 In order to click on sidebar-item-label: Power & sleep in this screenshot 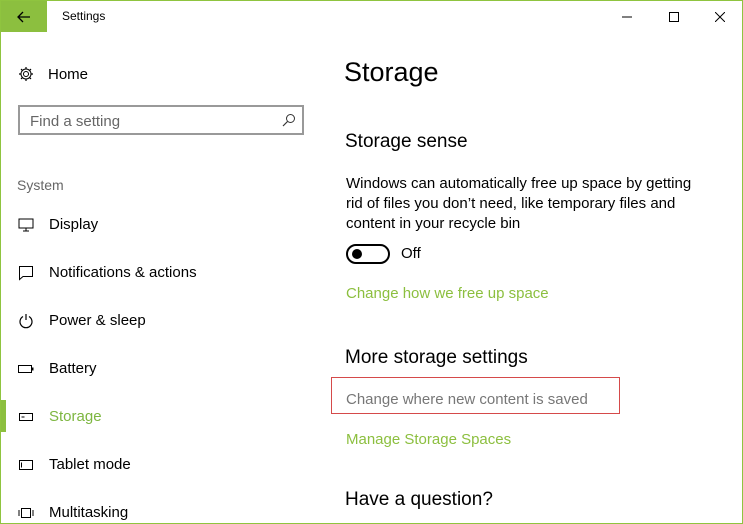, I will do `click(97, 320)`.